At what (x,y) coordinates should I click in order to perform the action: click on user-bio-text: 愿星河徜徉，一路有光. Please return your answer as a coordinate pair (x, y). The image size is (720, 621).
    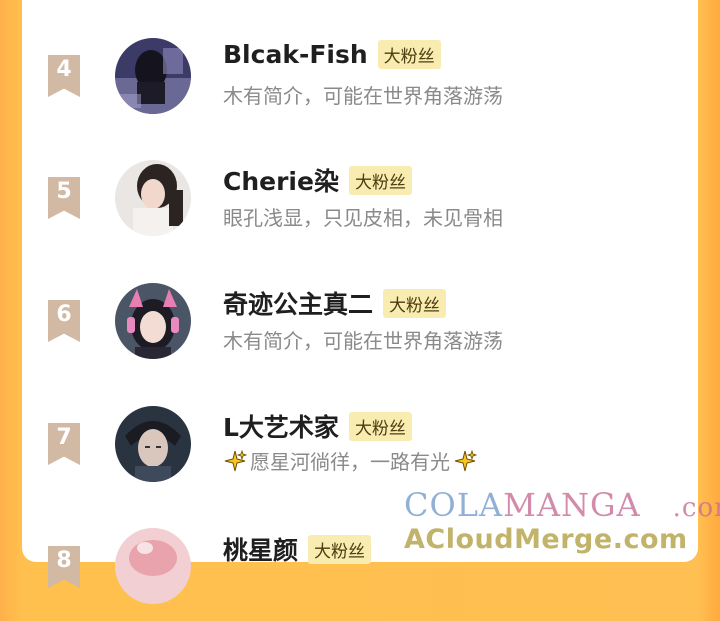
    Looking at the image, I should click on (350, 462).